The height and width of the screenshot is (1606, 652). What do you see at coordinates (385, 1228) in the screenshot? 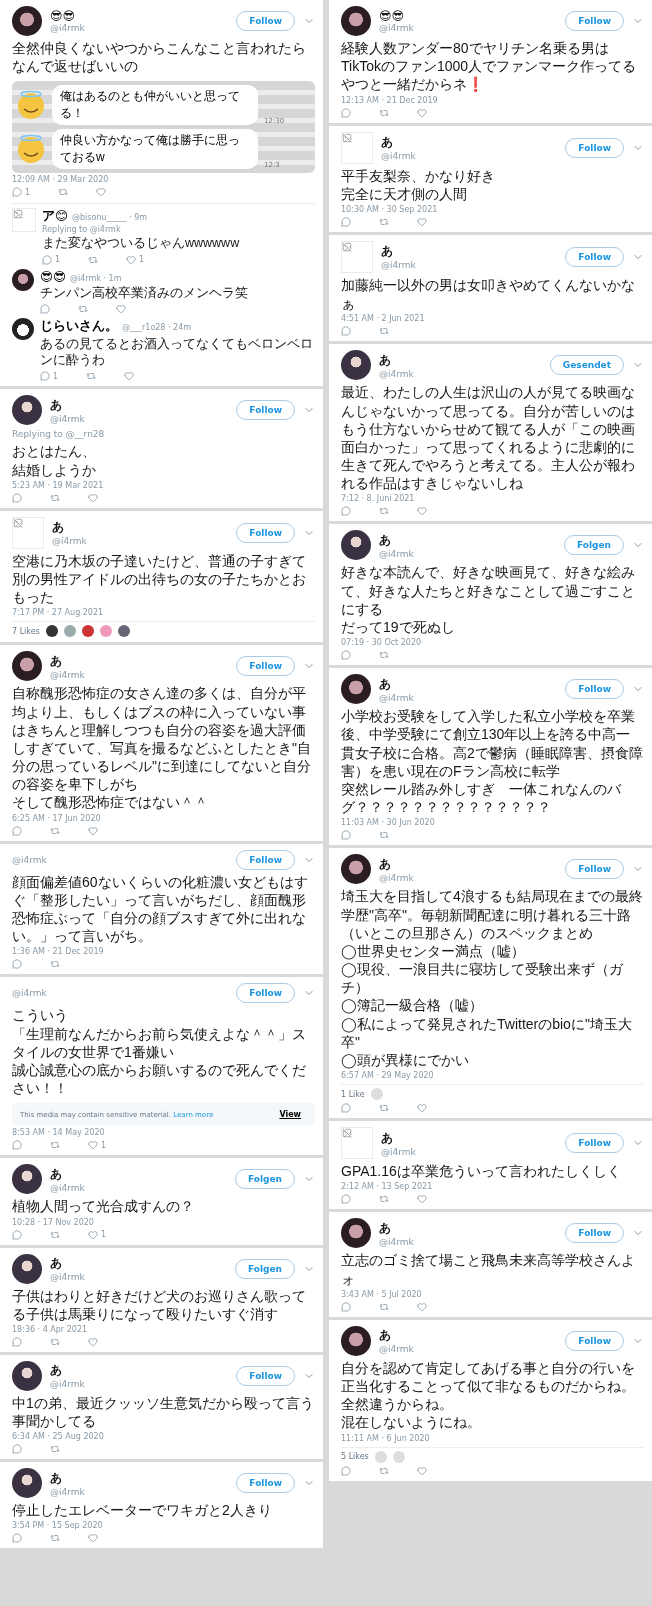
I see `user-name: あ` at bounding box center [385, 1228].